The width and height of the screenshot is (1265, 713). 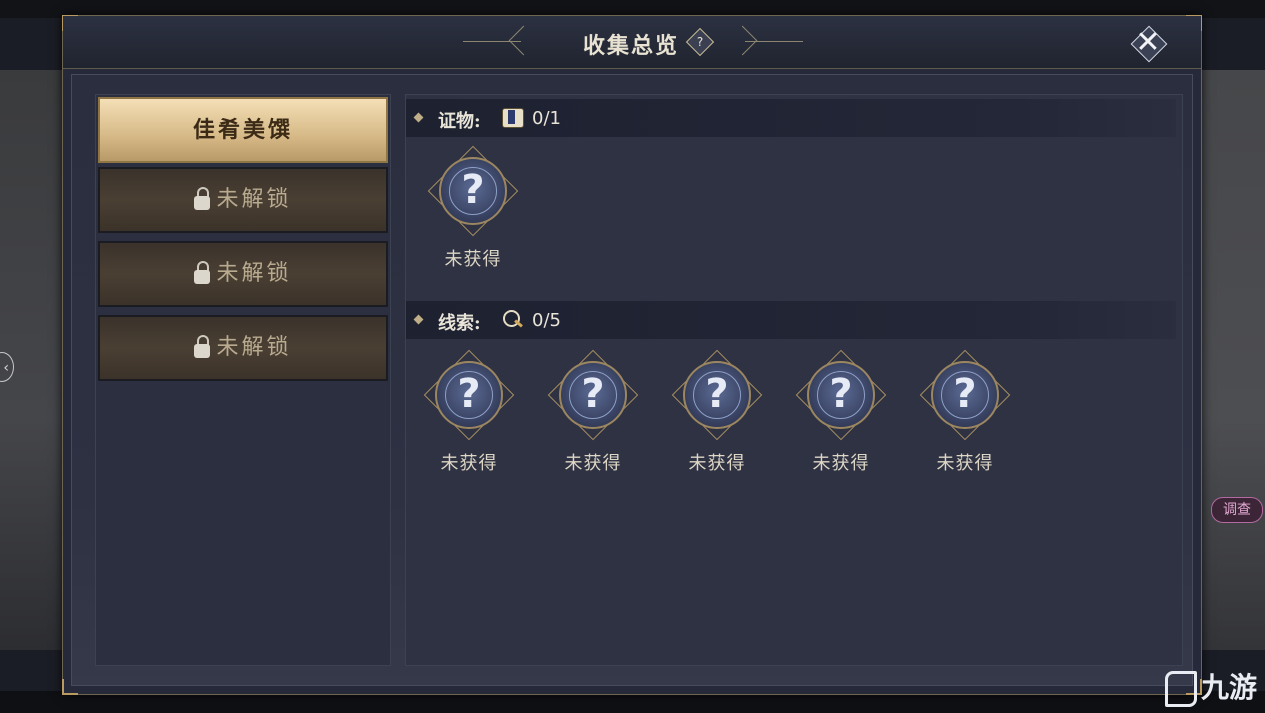 I want to click on watermark-text: 九游, so click(x=1228, y=687).